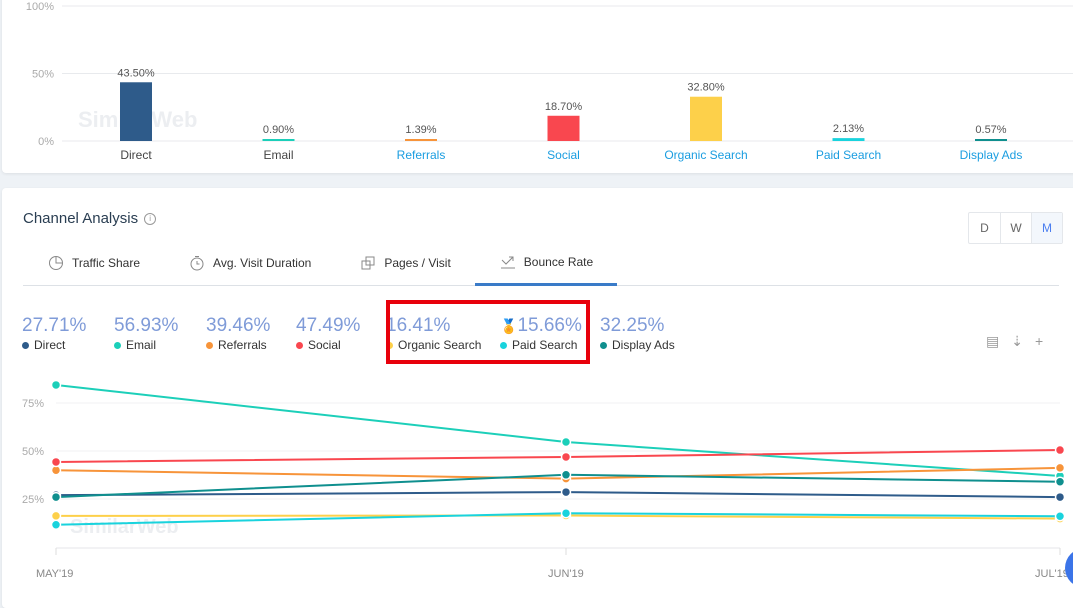 The image size is (1073, 608). Describe the element at coordinates (848, 155) in the screenshot. I see `category-label: Paid Search` at that location.